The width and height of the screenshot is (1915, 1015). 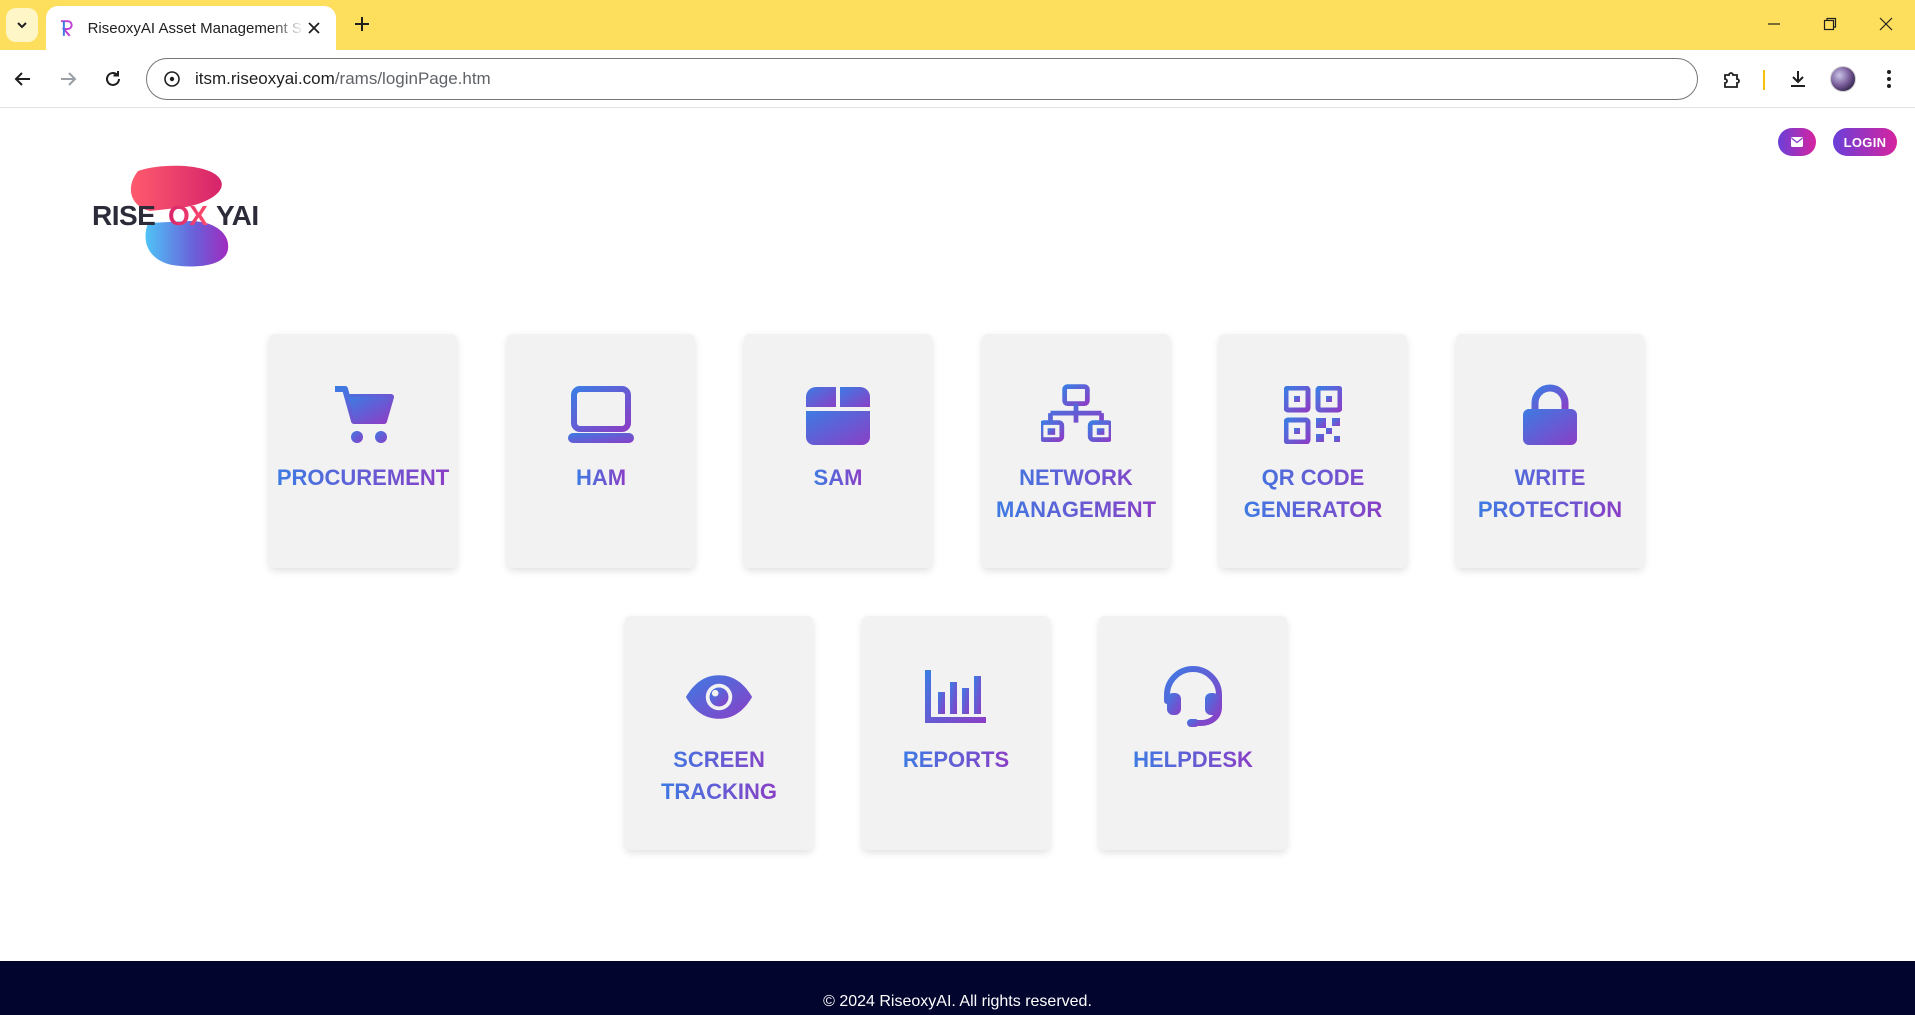 What do you see at coordinates (922, 79) in the screenshot?
I see `address-bar: itsm.riseoxyai.com/rams/loginPage.htm` at bounding box center [922, 79].